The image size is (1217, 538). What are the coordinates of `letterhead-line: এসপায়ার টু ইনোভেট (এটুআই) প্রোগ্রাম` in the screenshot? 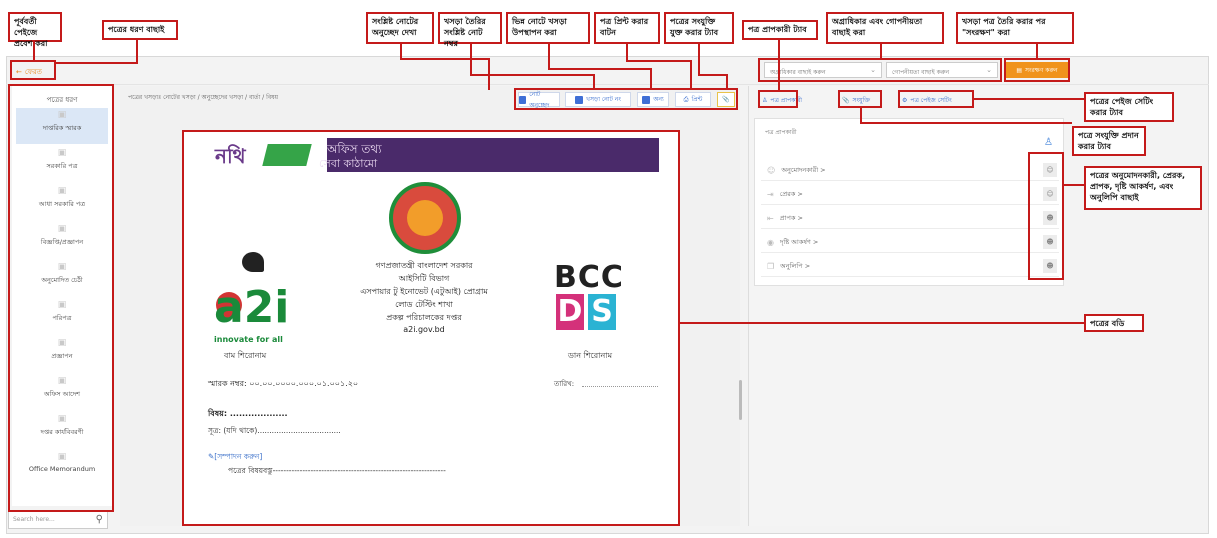 It's located at (424, 291).